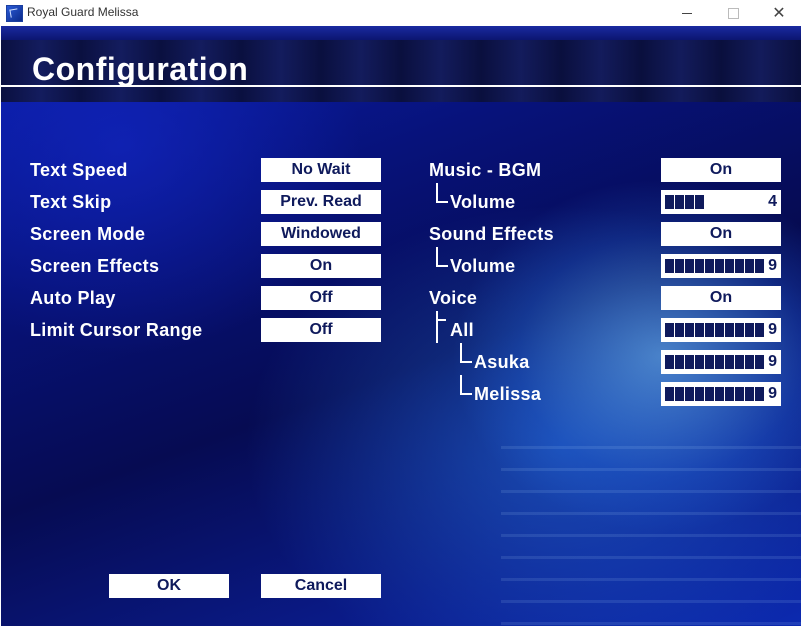 The image size is (802, 627). I want to click on cancel-button: Cancel, so click(321, 586).